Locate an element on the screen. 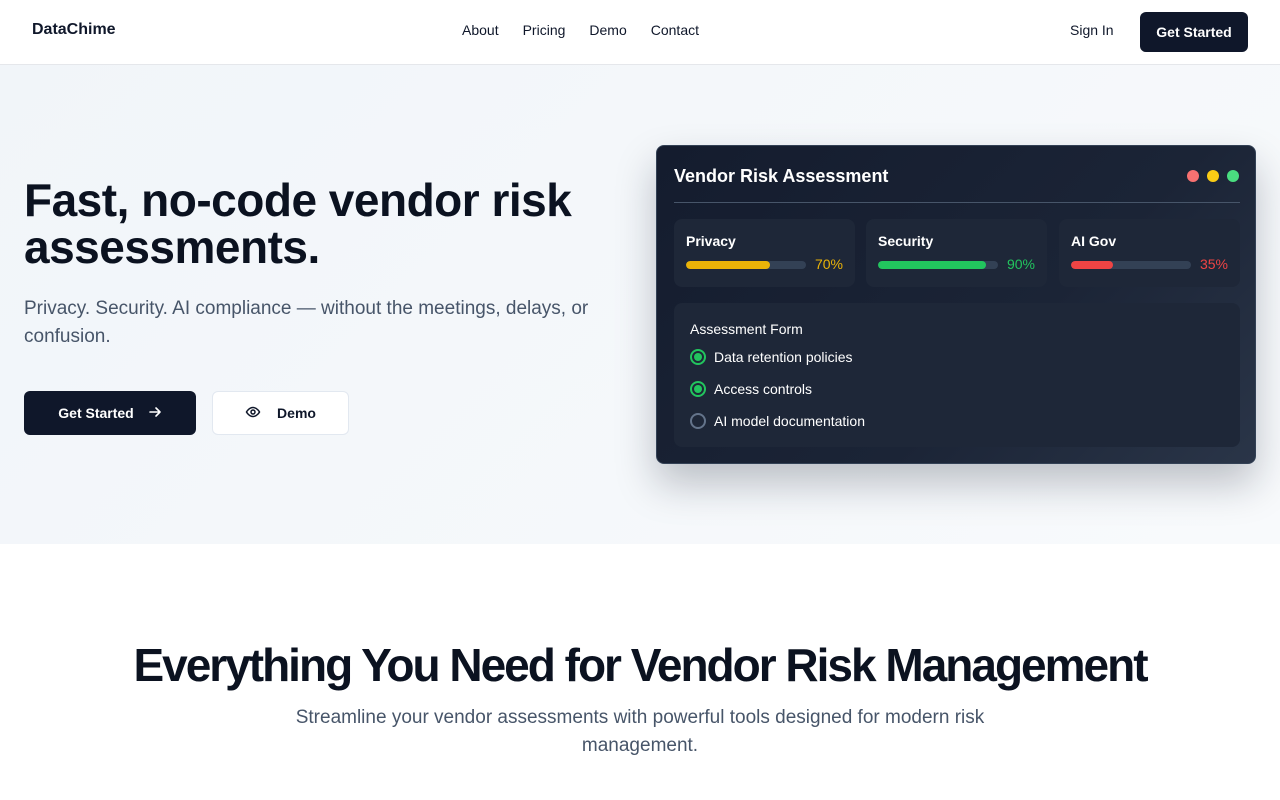 Image resolution: width=1280 pixels, height=800 pixels. nav-link-about: About is located at coordinates (480, 30).